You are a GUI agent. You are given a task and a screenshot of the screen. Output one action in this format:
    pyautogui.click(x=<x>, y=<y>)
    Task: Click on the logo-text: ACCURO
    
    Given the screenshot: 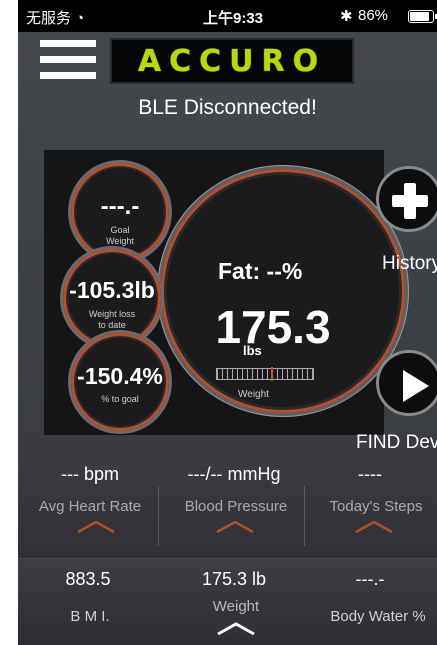 What is the action you would take?
    pyautogui.click(x=232, y=61)
    